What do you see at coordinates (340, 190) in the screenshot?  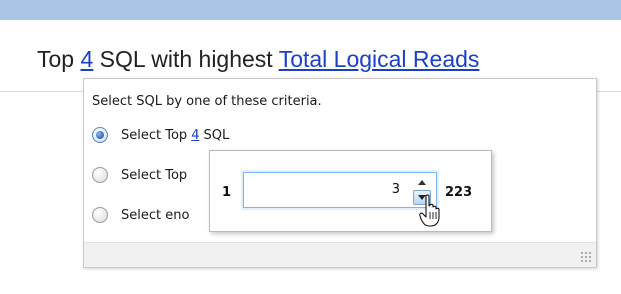 I see `count-spinner-input: 3` at bounding box center [340, 190].